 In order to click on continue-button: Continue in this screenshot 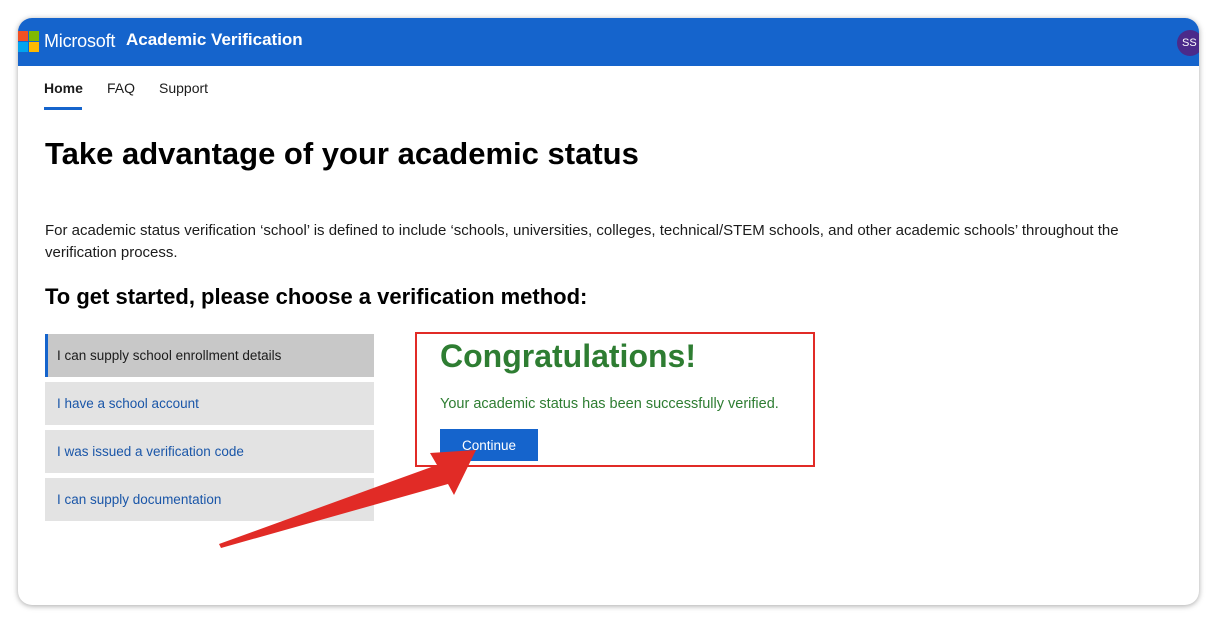, I will do `click(489, 445)`.